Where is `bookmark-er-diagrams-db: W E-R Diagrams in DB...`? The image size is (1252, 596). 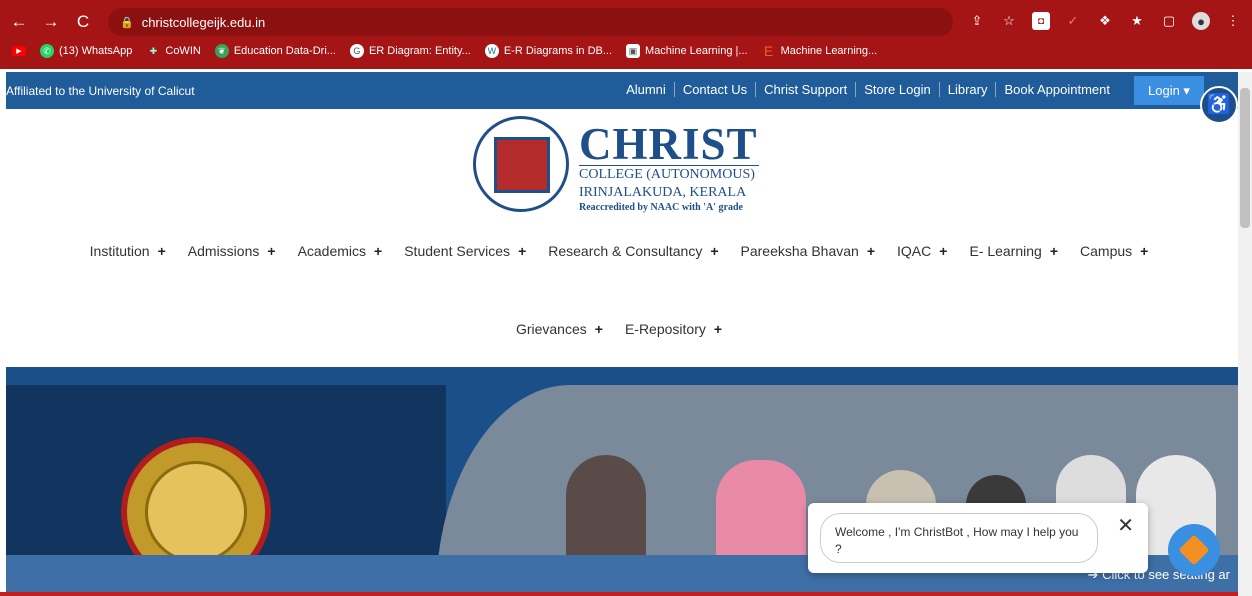
bookmark-er-diagrams-db: W E-R Diagrams in DB... is located at coordinates (548, 51).